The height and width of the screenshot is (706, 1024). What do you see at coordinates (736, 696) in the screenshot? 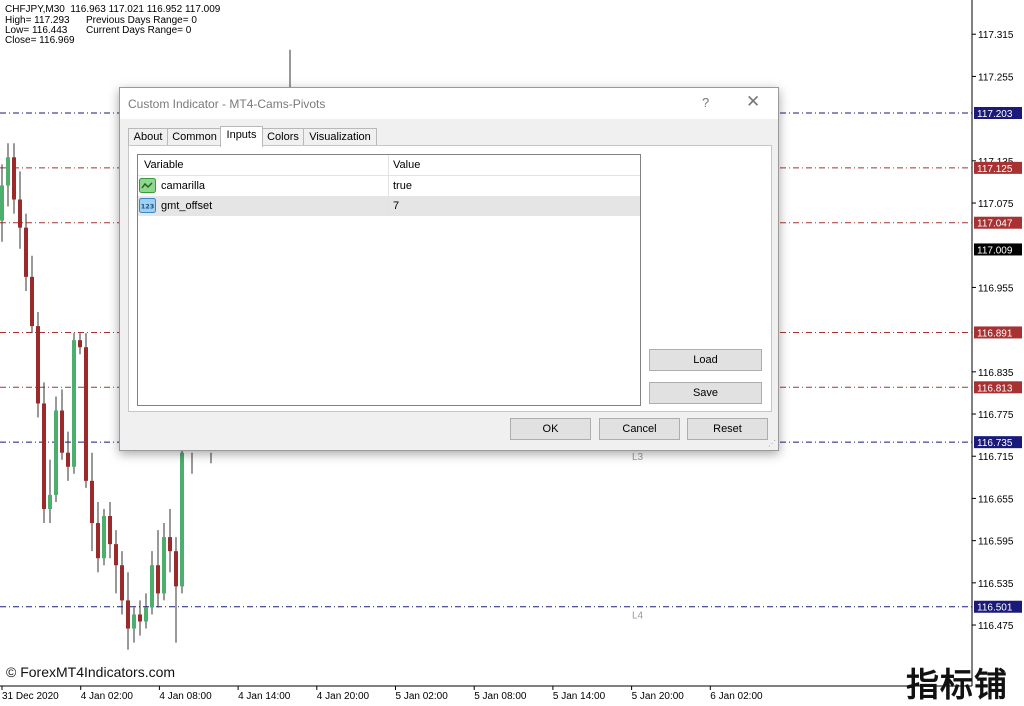
I see `time-tick-label: 6 Jan 02:00` at bounding box center [736, 696].